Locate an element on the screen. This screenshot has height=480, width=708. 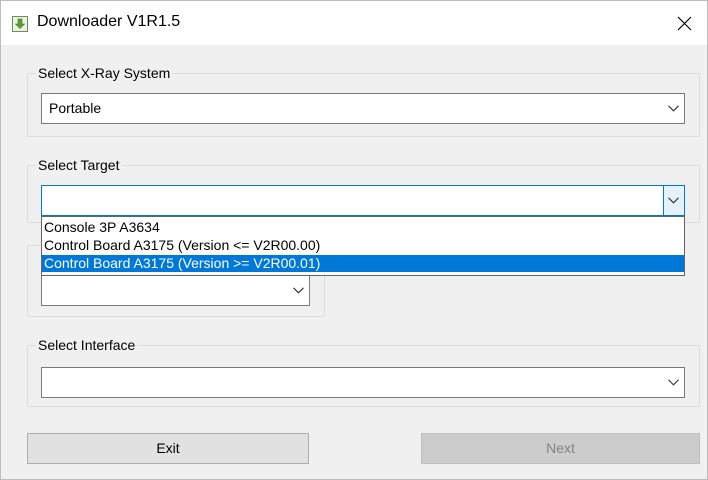
target-label: Select Target is located at coordinates (79, 165).